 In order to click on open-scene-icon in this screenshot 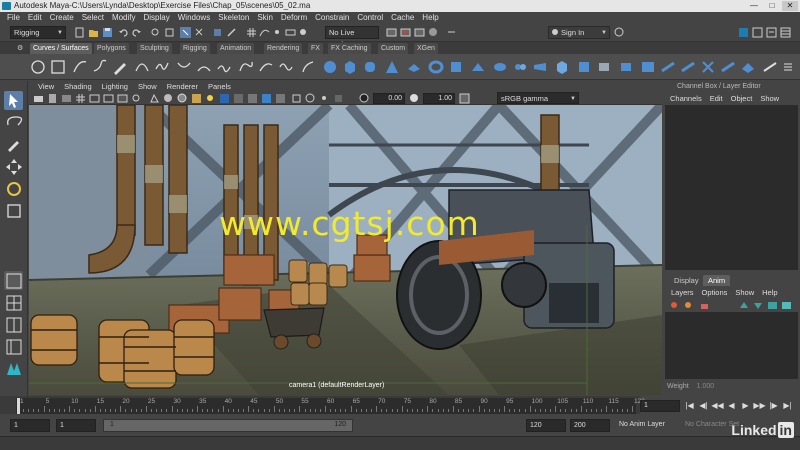, I will do `click(93, 32)`.